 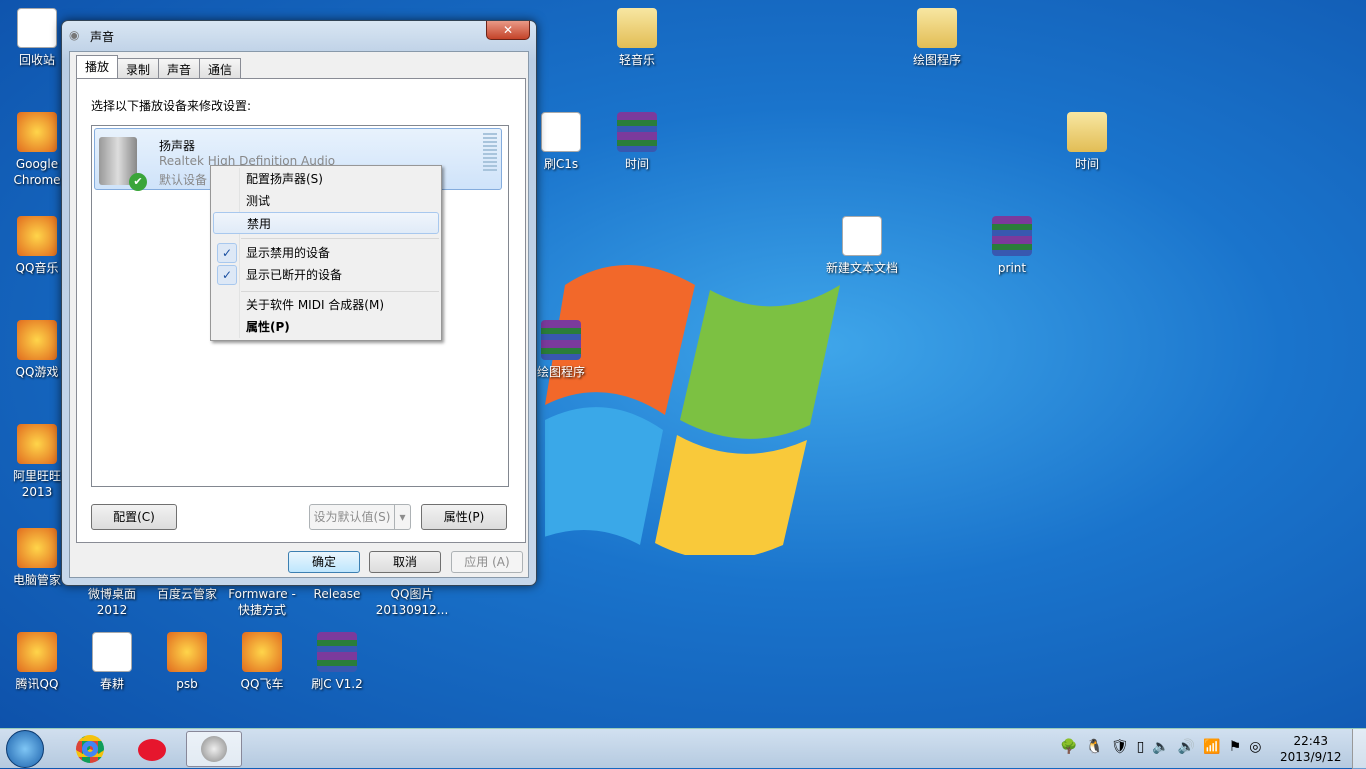 I want to click on properties-button: 属性(P), so click(x=464, y=517).